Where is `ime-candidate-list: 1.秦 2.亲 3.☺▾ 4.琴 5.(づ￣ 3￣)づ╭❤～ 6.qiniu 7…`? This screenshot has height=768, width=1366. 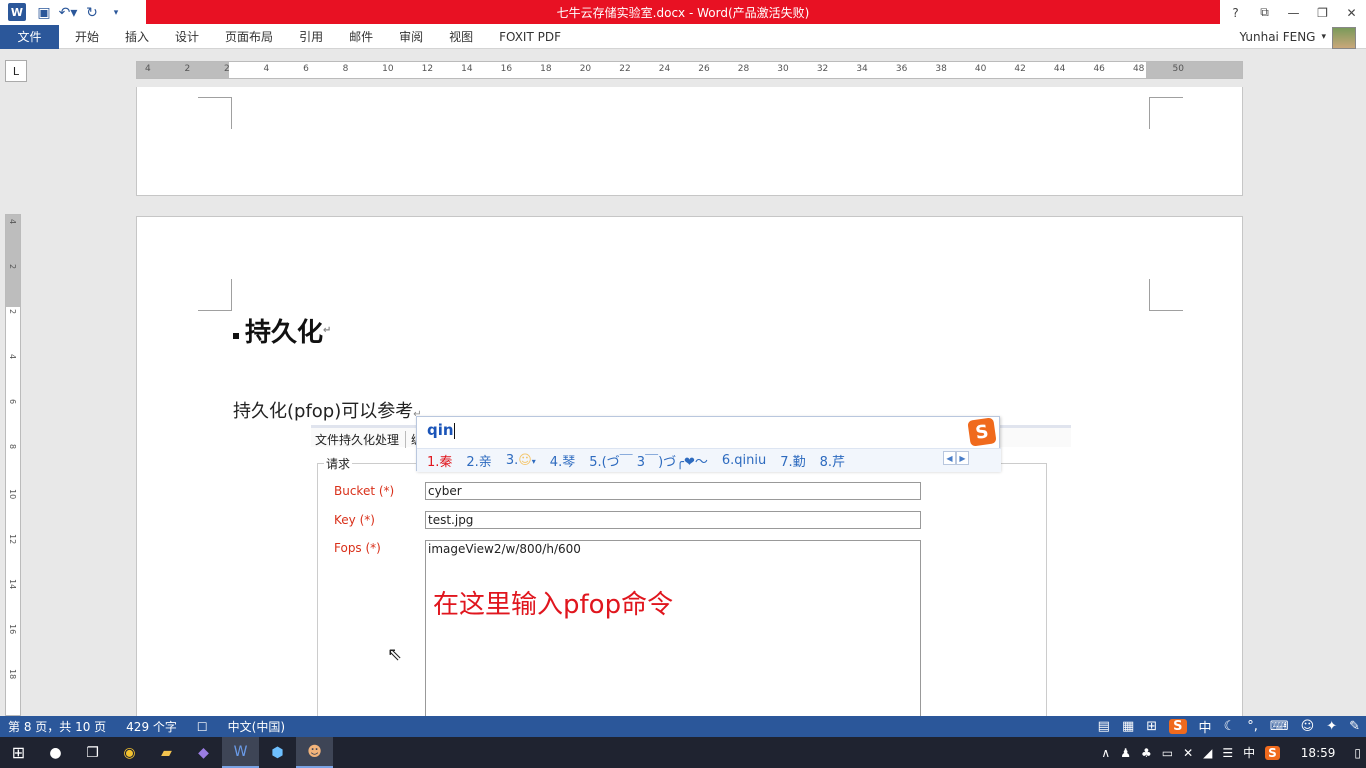
ime-candidate-list: 1.秦 2.亲 3.☺▾ 4.琴 5.(づ￣ 3￣)づ╭❤～ 6.qiniu 7… is located at coordinates (709, 460).